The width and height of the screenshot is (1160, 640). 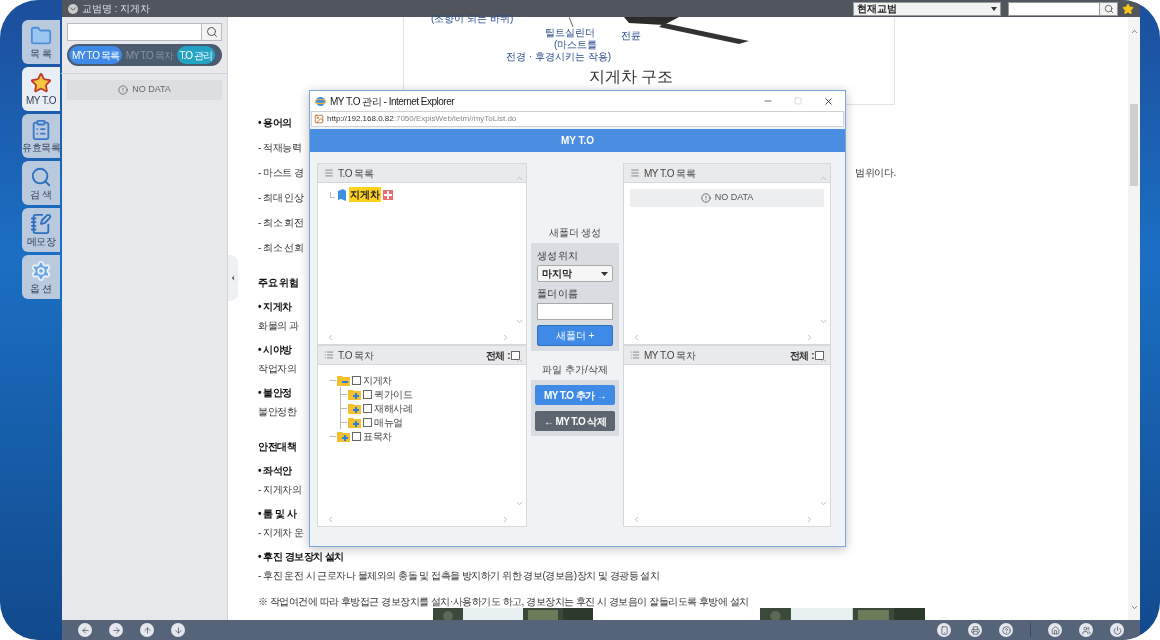 I want to click on sidebar-nav-item: 검 색, so click(x=41, y=183).